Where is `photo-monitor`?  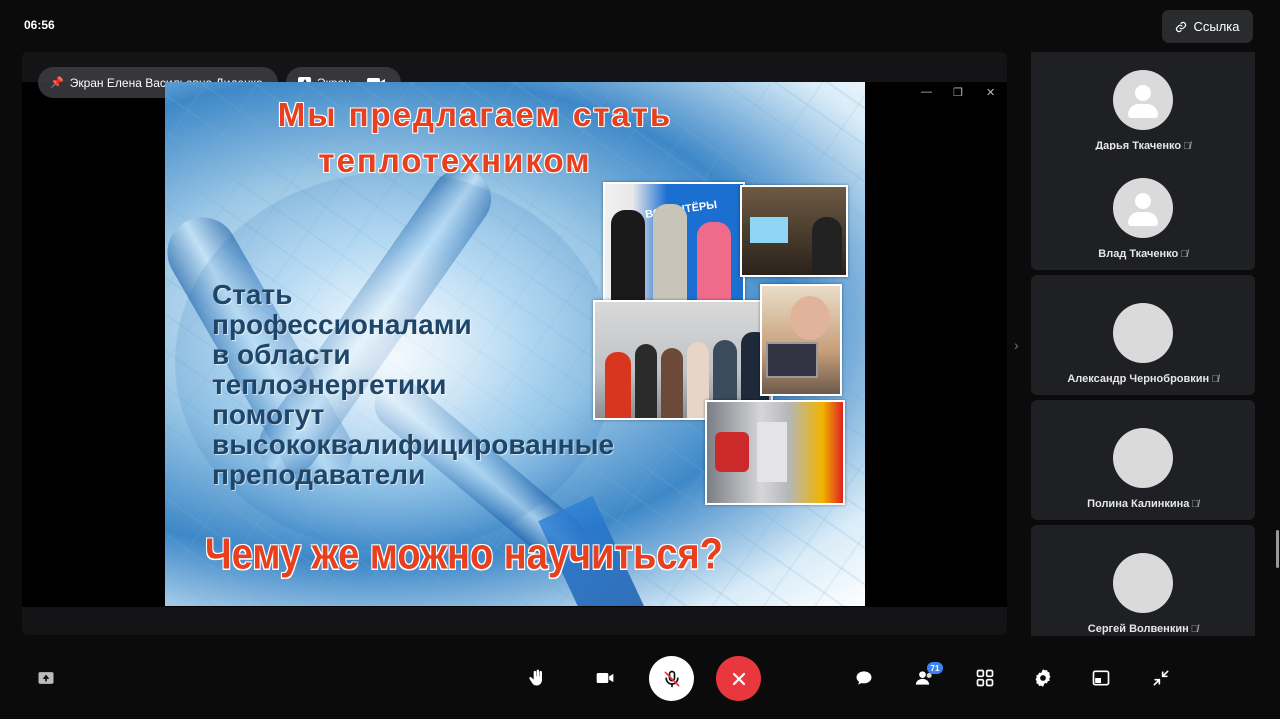 photo-monitor is located at coordinates (769, 230).